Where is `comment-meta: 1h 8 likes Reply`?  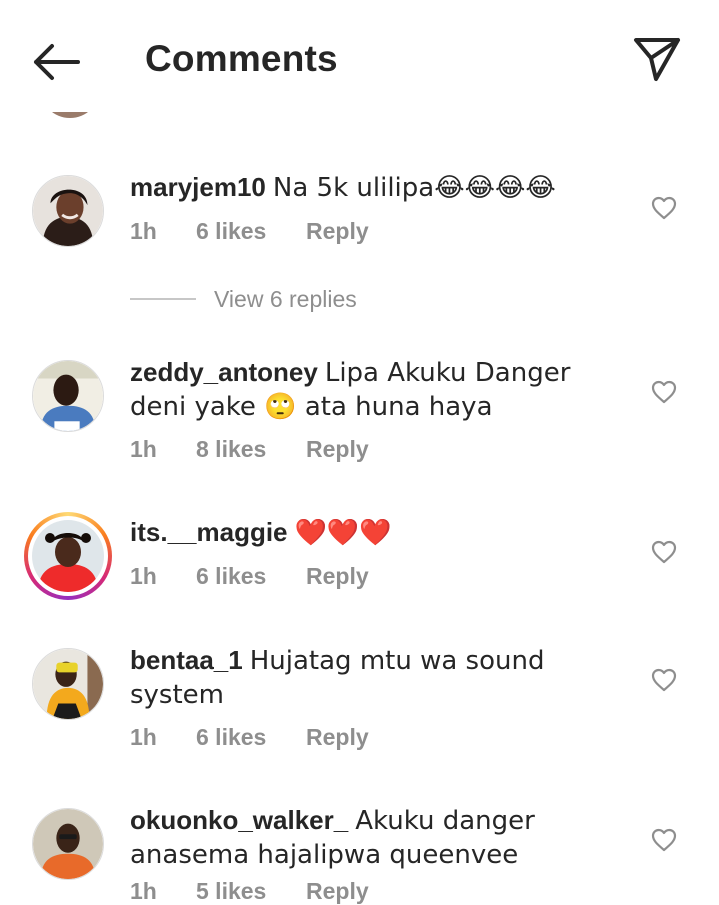 comment-meta: 1h 8 likes Reply is located at coordinates (249, 449).